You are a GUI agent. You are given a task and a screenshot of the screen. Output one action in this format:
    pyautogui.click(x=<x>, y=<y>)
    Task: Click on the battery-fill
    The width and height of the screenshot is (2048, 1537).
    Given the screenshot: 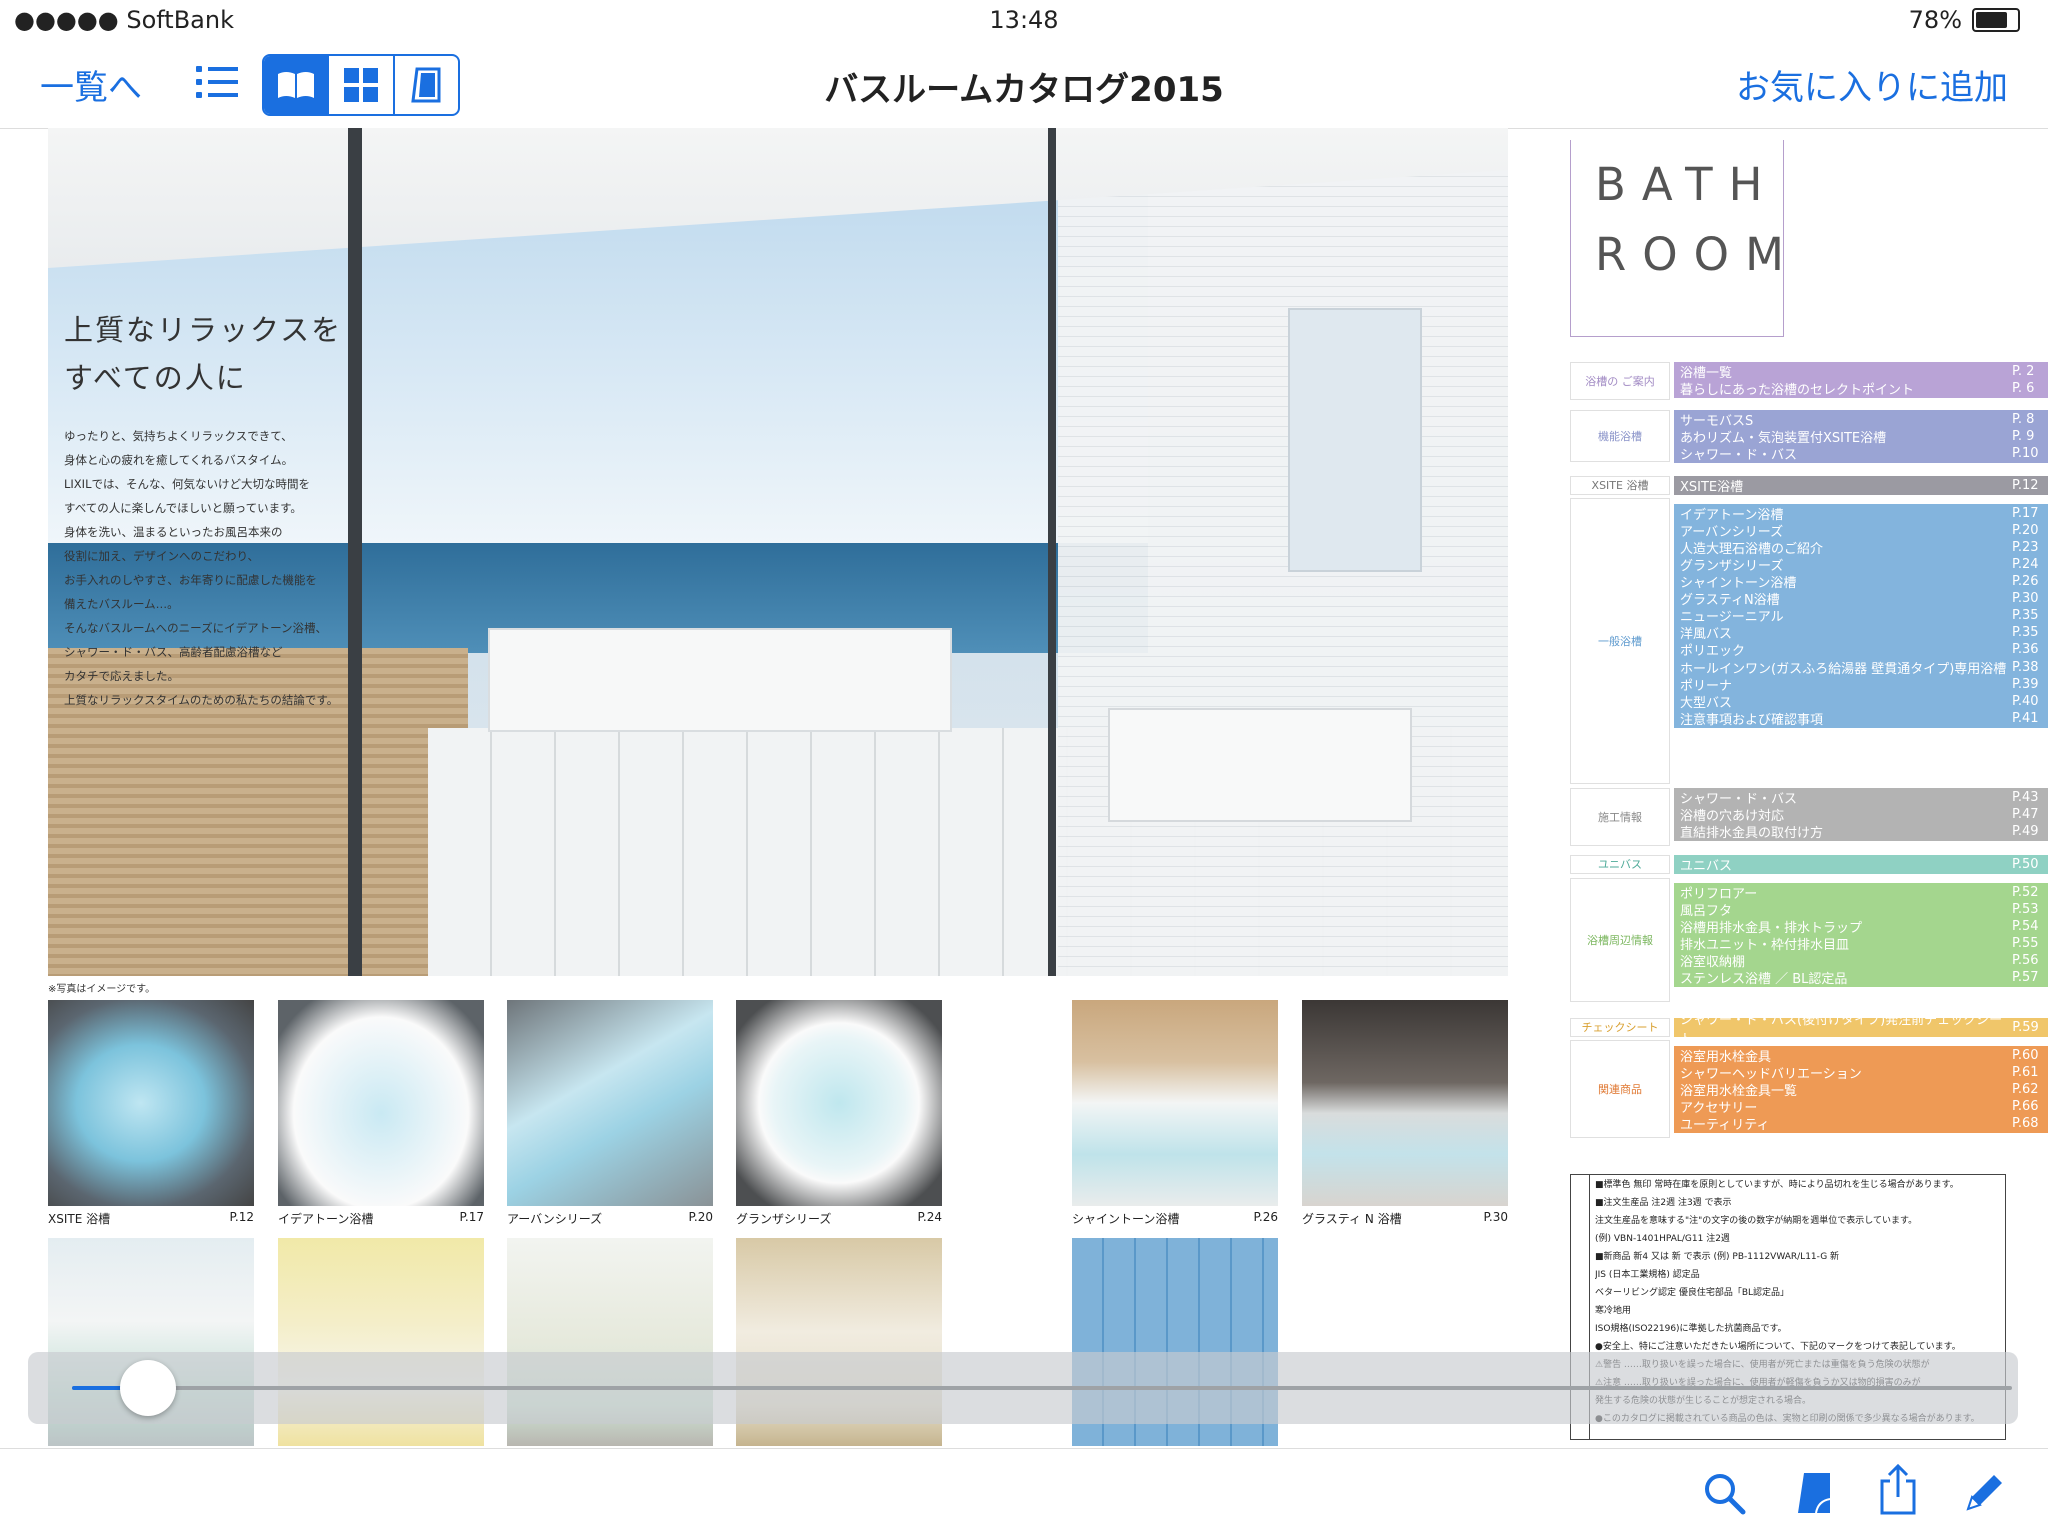 What is the action you would take?
    pyautogui.click(x=1992, y=20)
    